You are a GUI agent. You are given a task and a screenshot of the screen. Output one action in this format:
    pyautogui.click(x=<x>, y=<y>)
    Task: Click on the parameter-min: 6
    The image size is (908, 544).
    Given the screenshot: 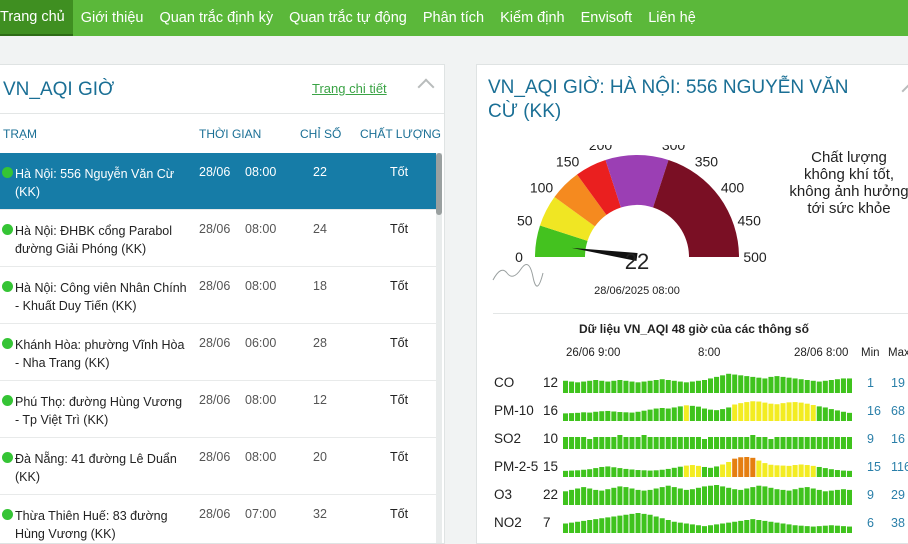 What is the action you would take?
    pyautogui.click(x=870, y=523)
    